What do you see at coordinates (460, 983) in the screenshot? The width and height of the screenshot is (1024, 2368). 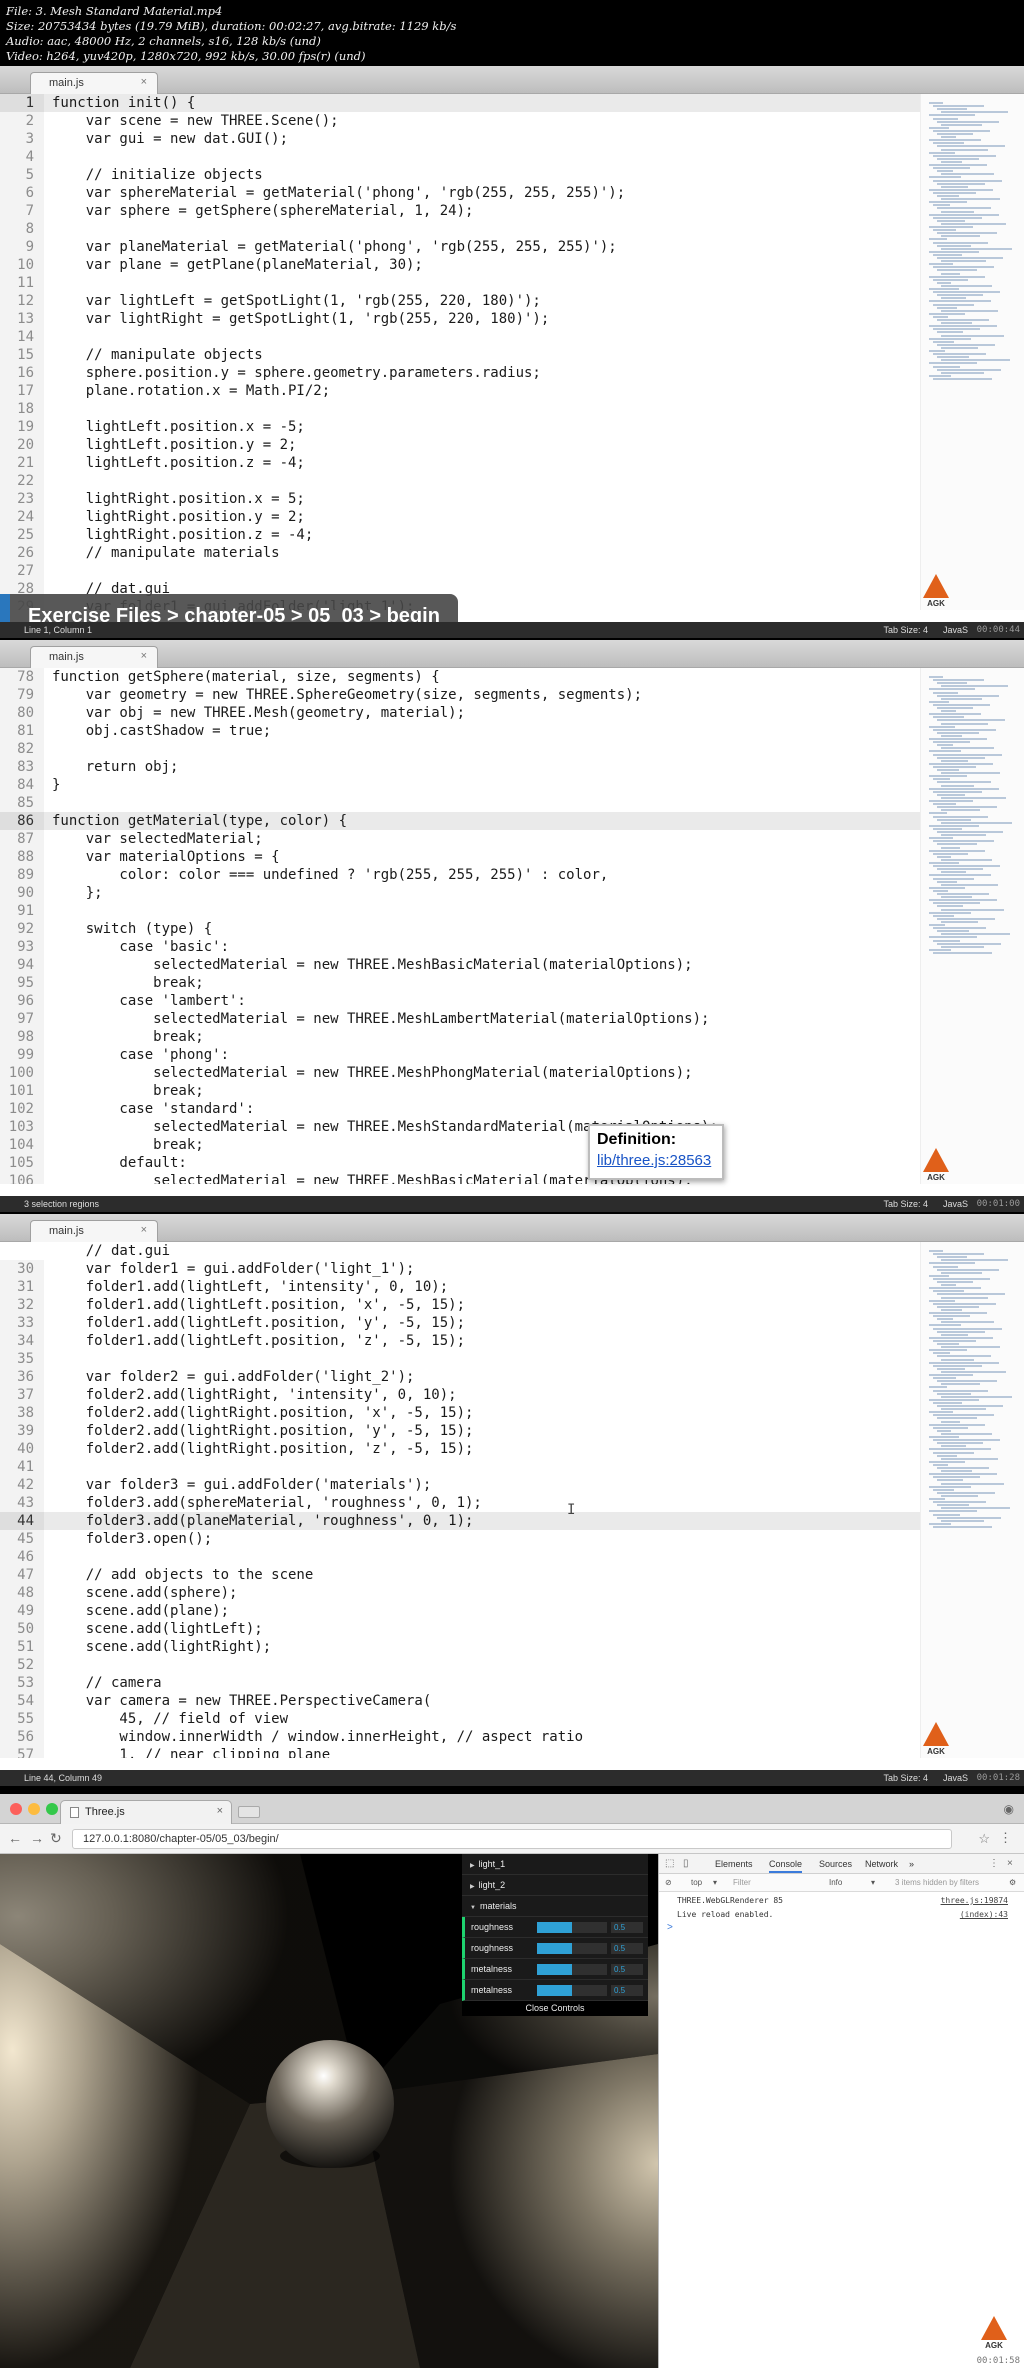 I see `code-line: 95 break;` at bounding box center [460, 983].